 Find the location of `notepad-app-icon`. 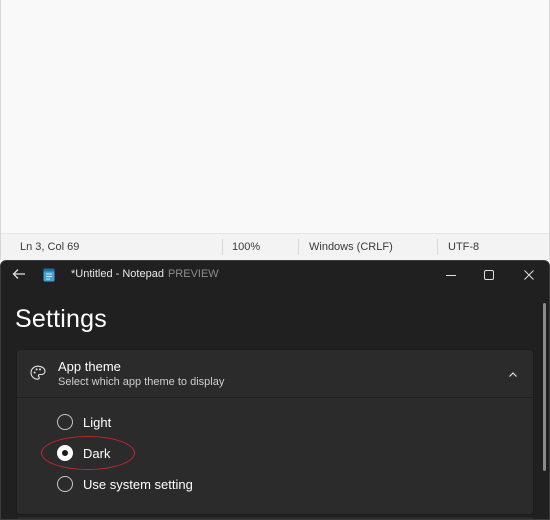

notepad-app-icon is located at coordinates (49, 274).